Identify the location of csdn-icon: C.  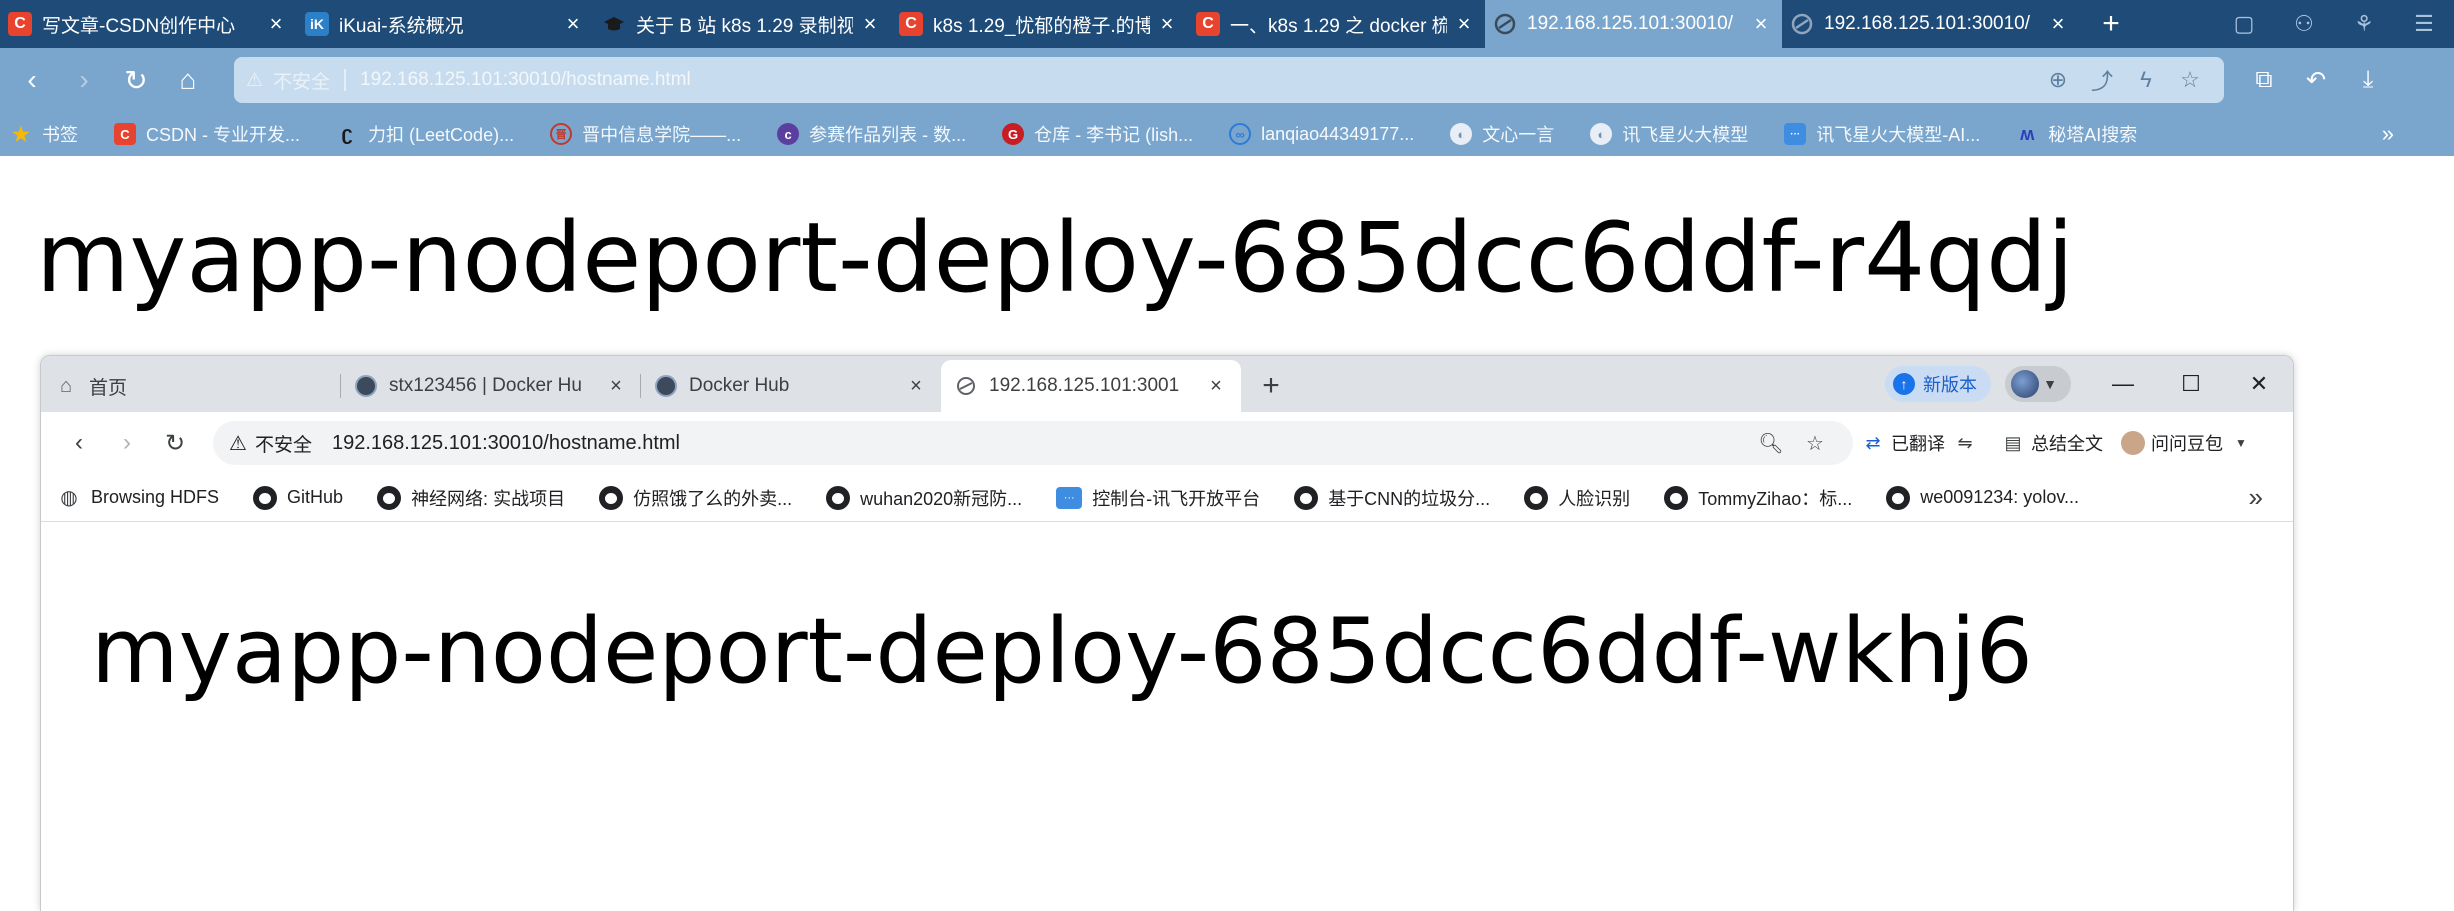
(911, 24).